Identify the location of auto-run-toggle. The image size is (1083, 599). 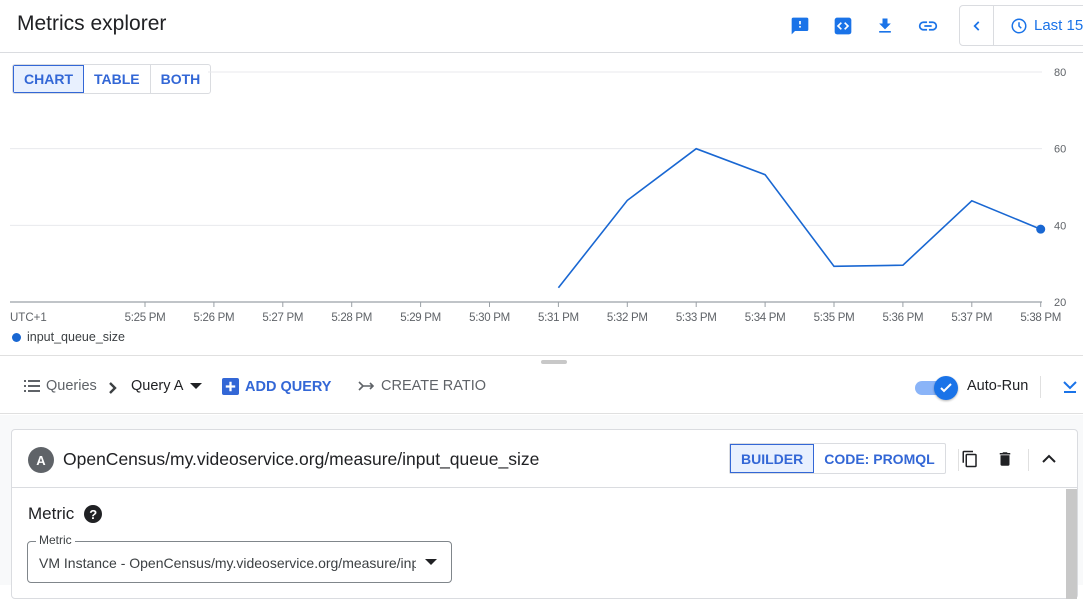
(937, 388).